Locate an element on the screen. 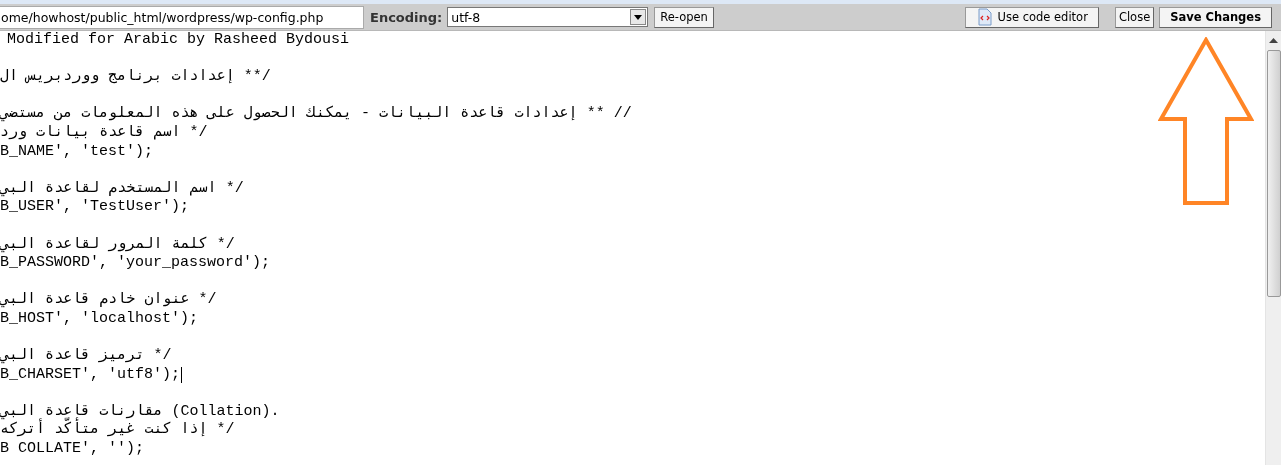 The width and height of the screenshot is (1281, 466). code-line: اسم قاعدة بيانات ورد */ is located at coordinates (104, 133).